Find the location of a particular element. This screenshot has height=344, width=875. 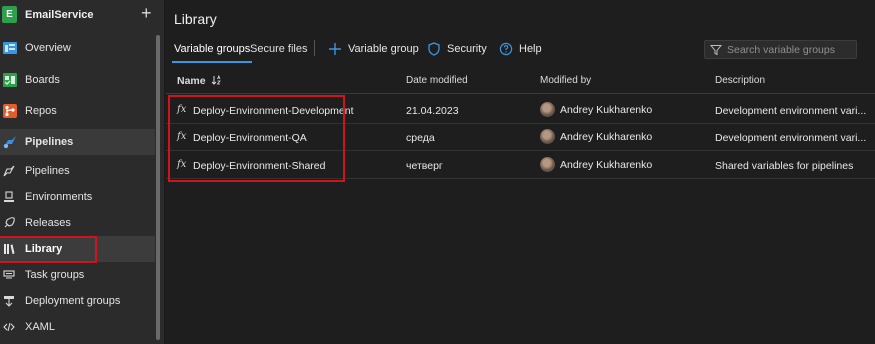

sidebar-item-label: Repos is located at coordinates (41, 111).